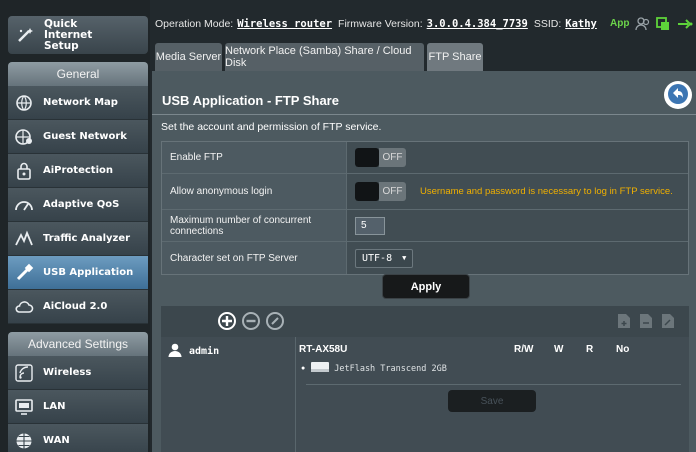 The height and width of the screenshot is (452, 696). What do you see at coordinates (24, 373) in the screenshot?
I see `wifi-icon` at bounding box center [24, 373].